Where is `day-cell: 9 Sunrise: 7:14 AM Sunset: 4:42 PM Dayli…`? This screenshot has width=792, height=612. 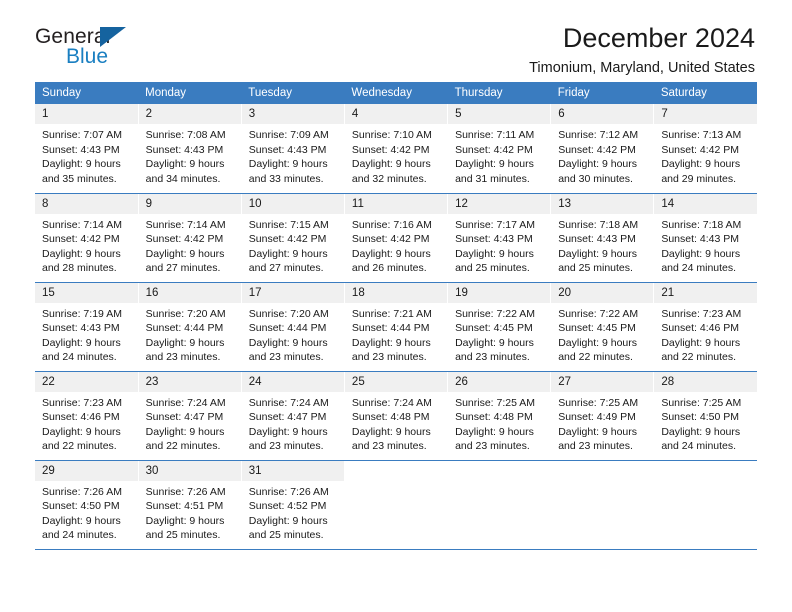
day-cell: 9 Sunrise: 7:14 AM Sunset: 4:42 PM Dayli… is located at coordinates (189, 238).